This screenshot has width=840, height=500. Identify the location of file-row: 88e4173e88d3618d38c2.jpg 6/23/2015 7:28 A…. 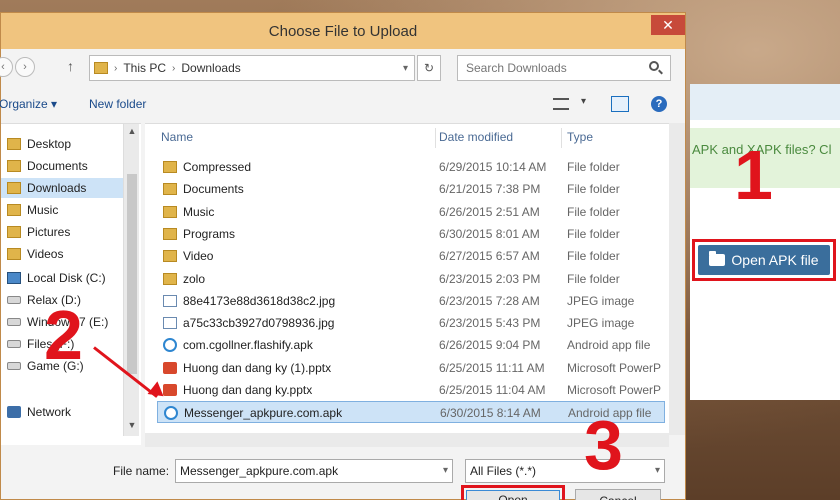
(411, 301).